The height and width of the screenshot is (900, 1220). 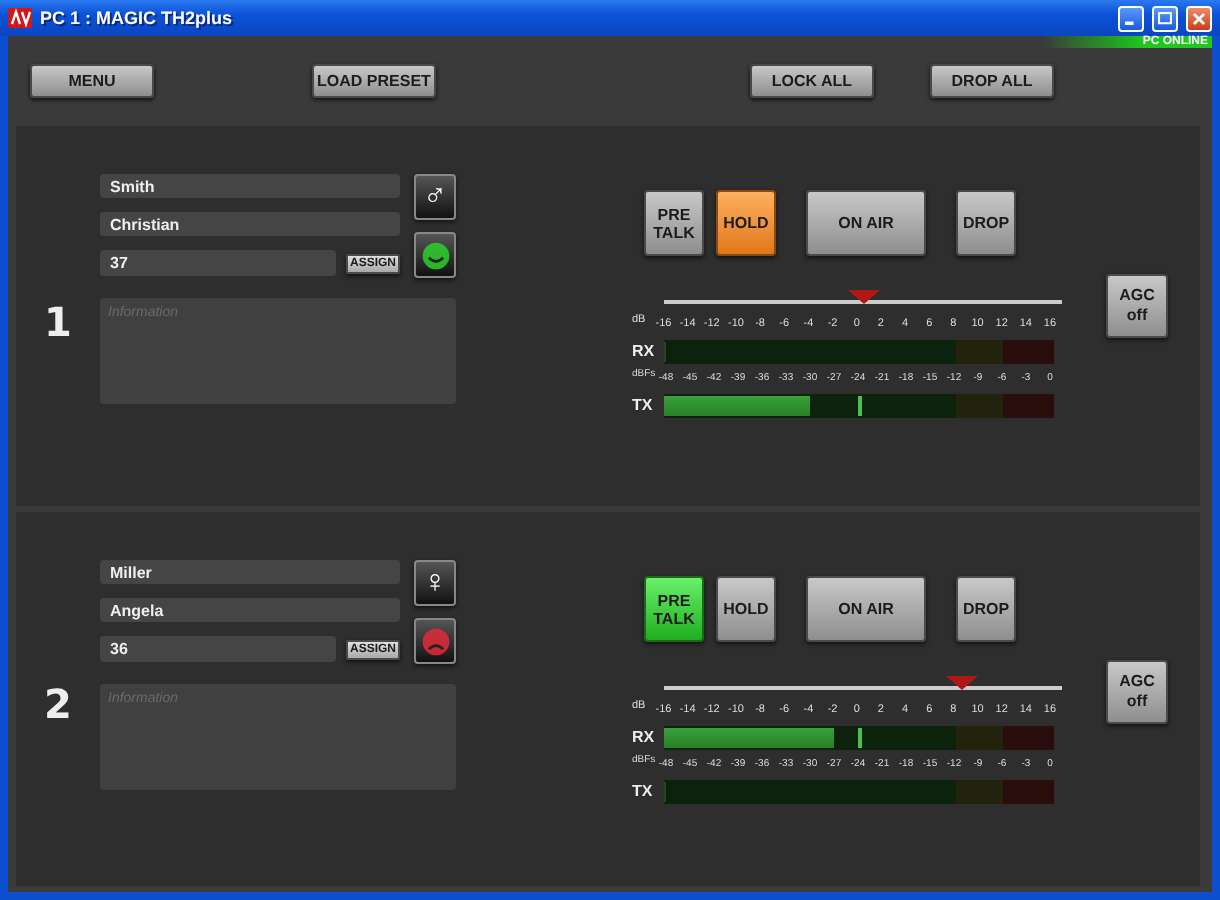 What do you see at coordinates (58, 322) in the screenshot?
I see `line-number: 1` at bounding box center [58, 322].